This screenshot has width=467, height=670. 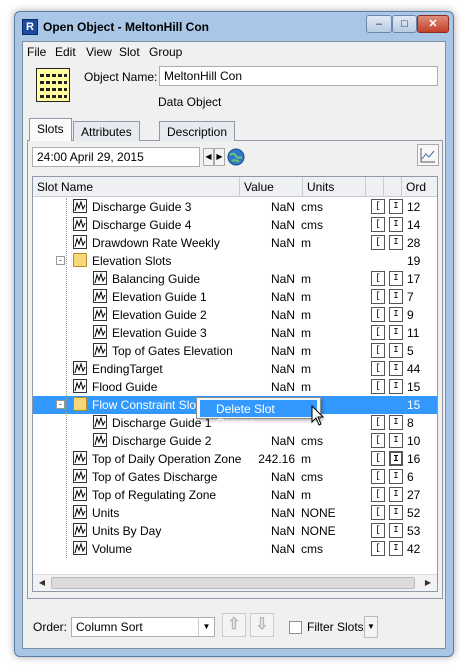 What do you see at coordinates (136, 187) in the screenshot?
I see `col-slot-name: Slot Name` at bounding box center [136, 187].